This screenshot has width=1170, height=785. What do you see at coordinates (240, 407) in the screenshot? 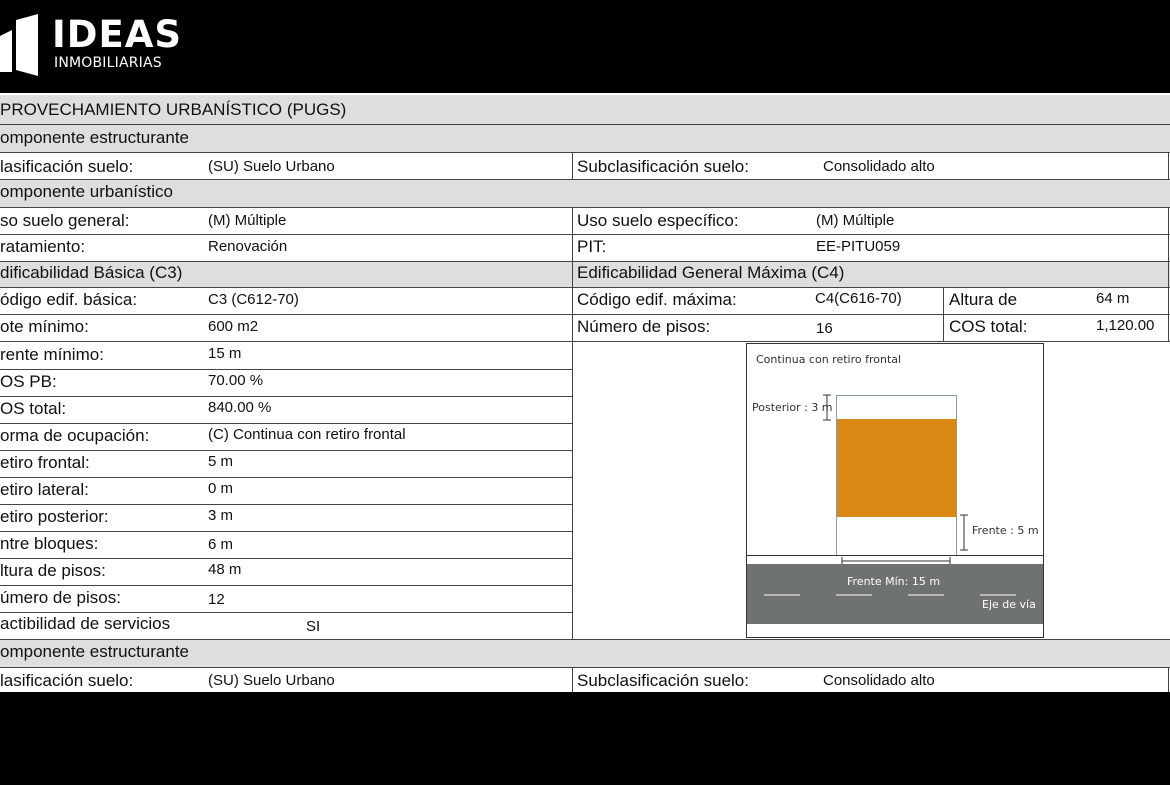
I see `basica-row-value: 840.00 %` at bounding box center [240, 407].